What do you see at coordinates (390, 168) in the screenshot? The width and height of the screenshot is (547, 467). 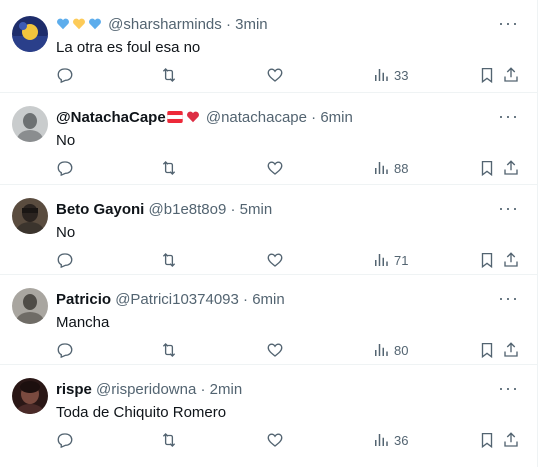 I see `views-button: 88` at bounding box center [390, 168].